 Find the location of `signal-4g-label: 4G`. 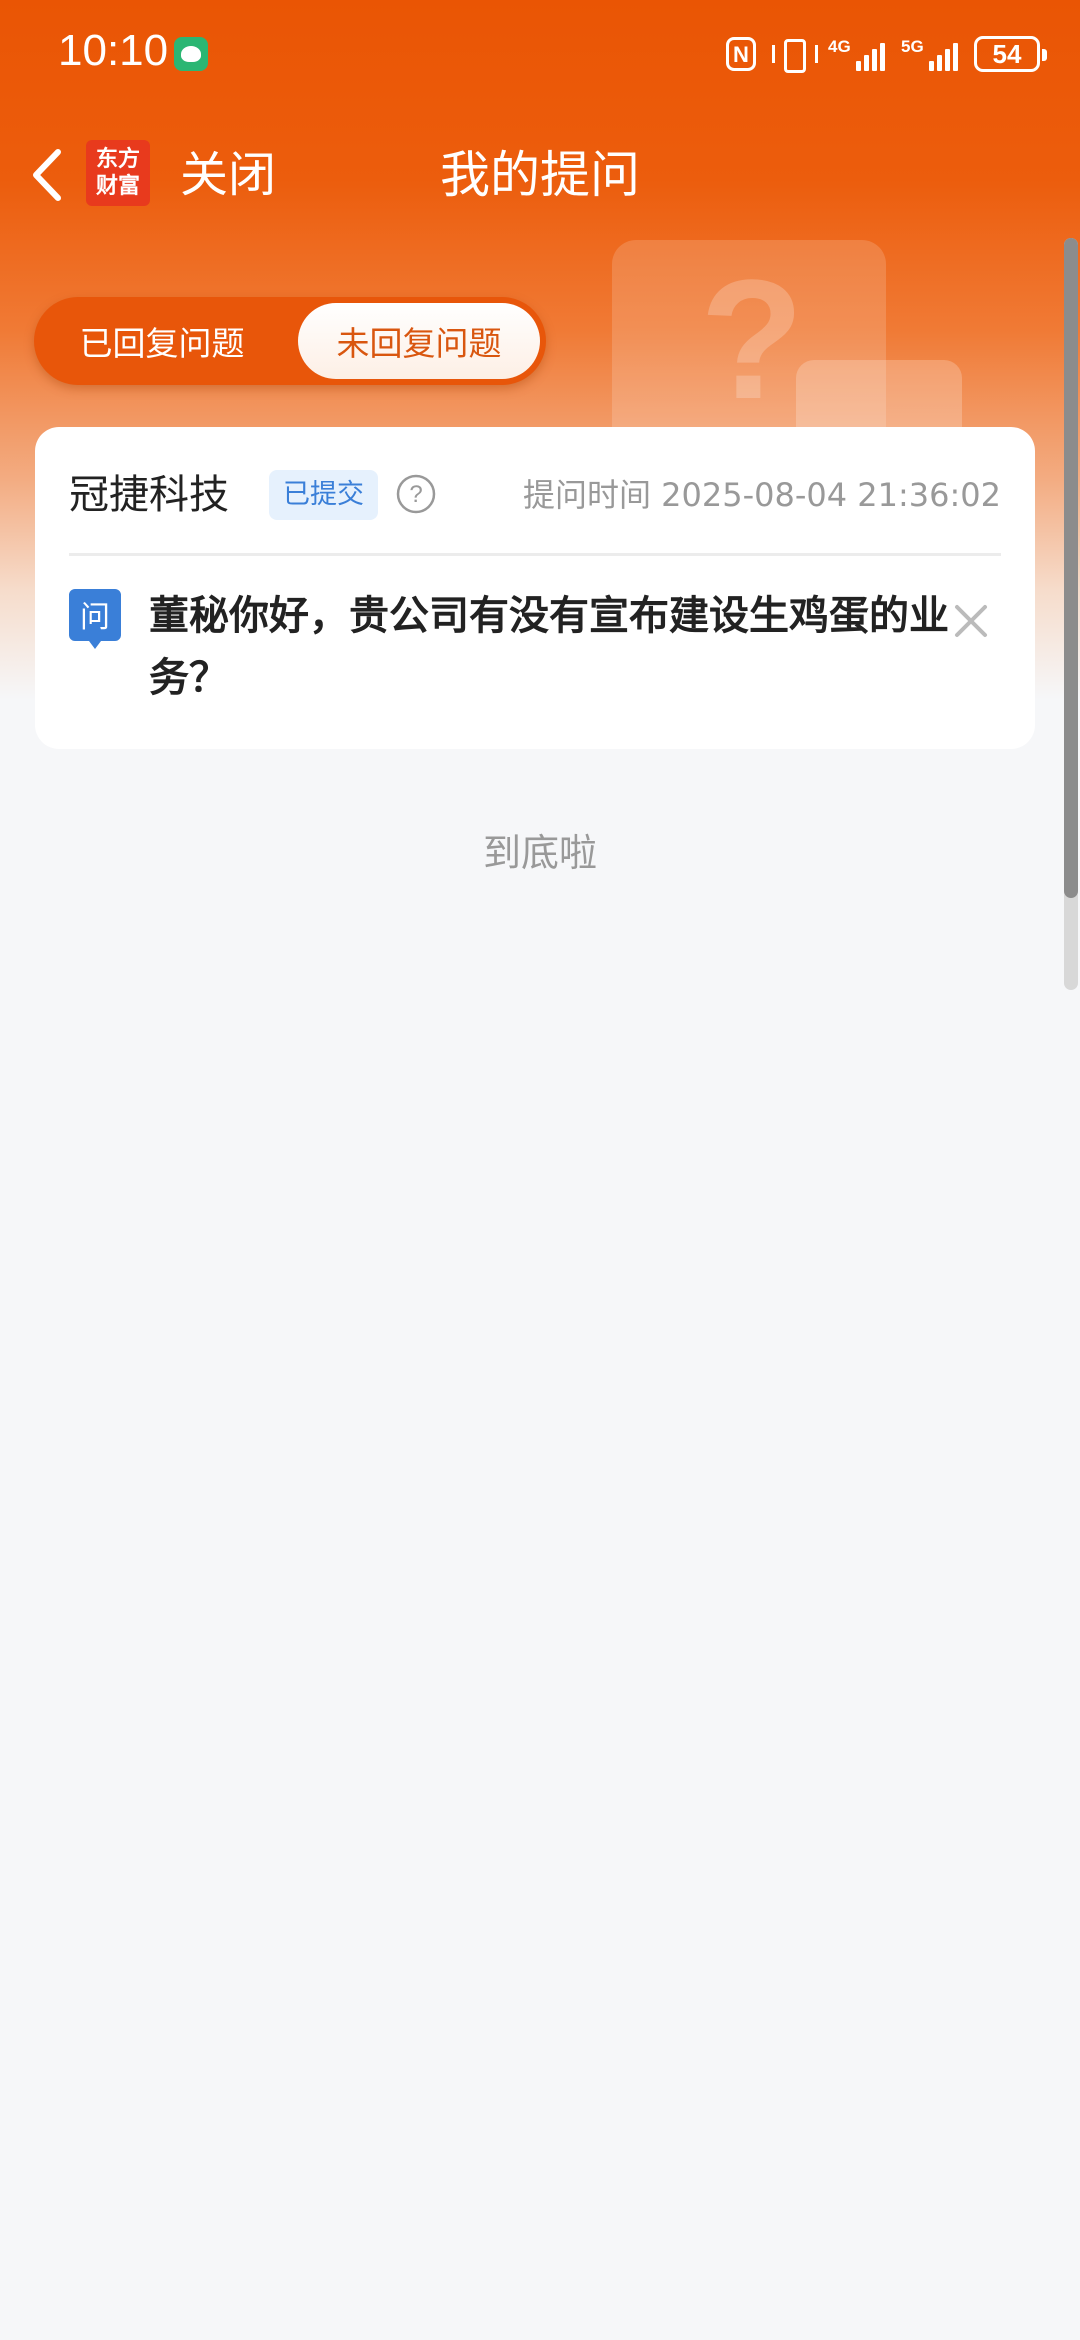

signal-4g-label: 4G is located at coordinates (839, 46).